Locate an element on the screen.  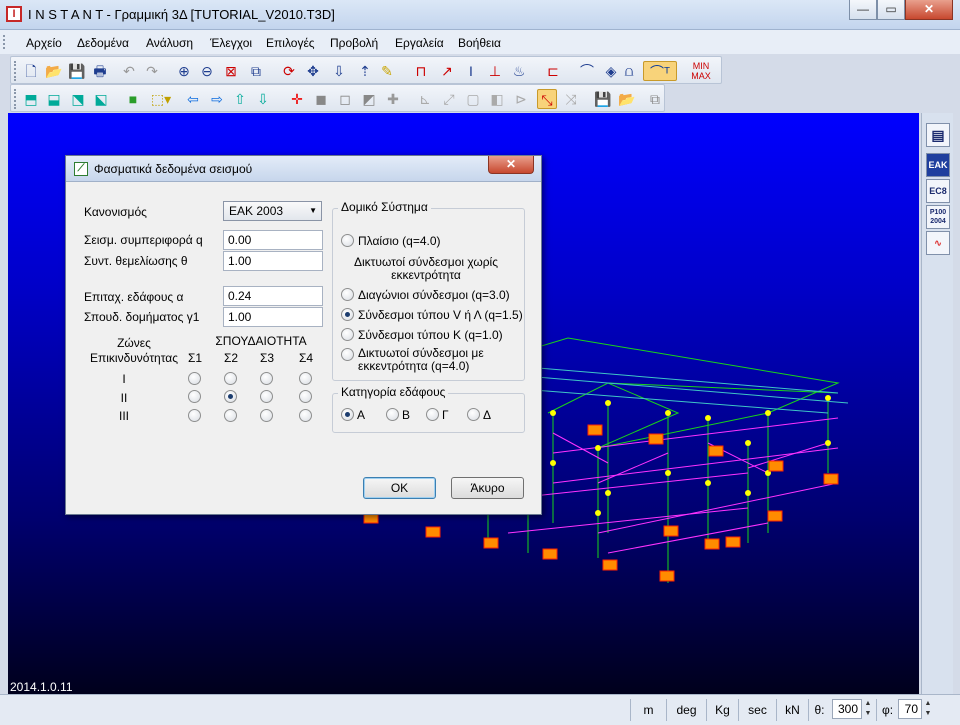
minimize-button: — is located at coordinates (863, 10).